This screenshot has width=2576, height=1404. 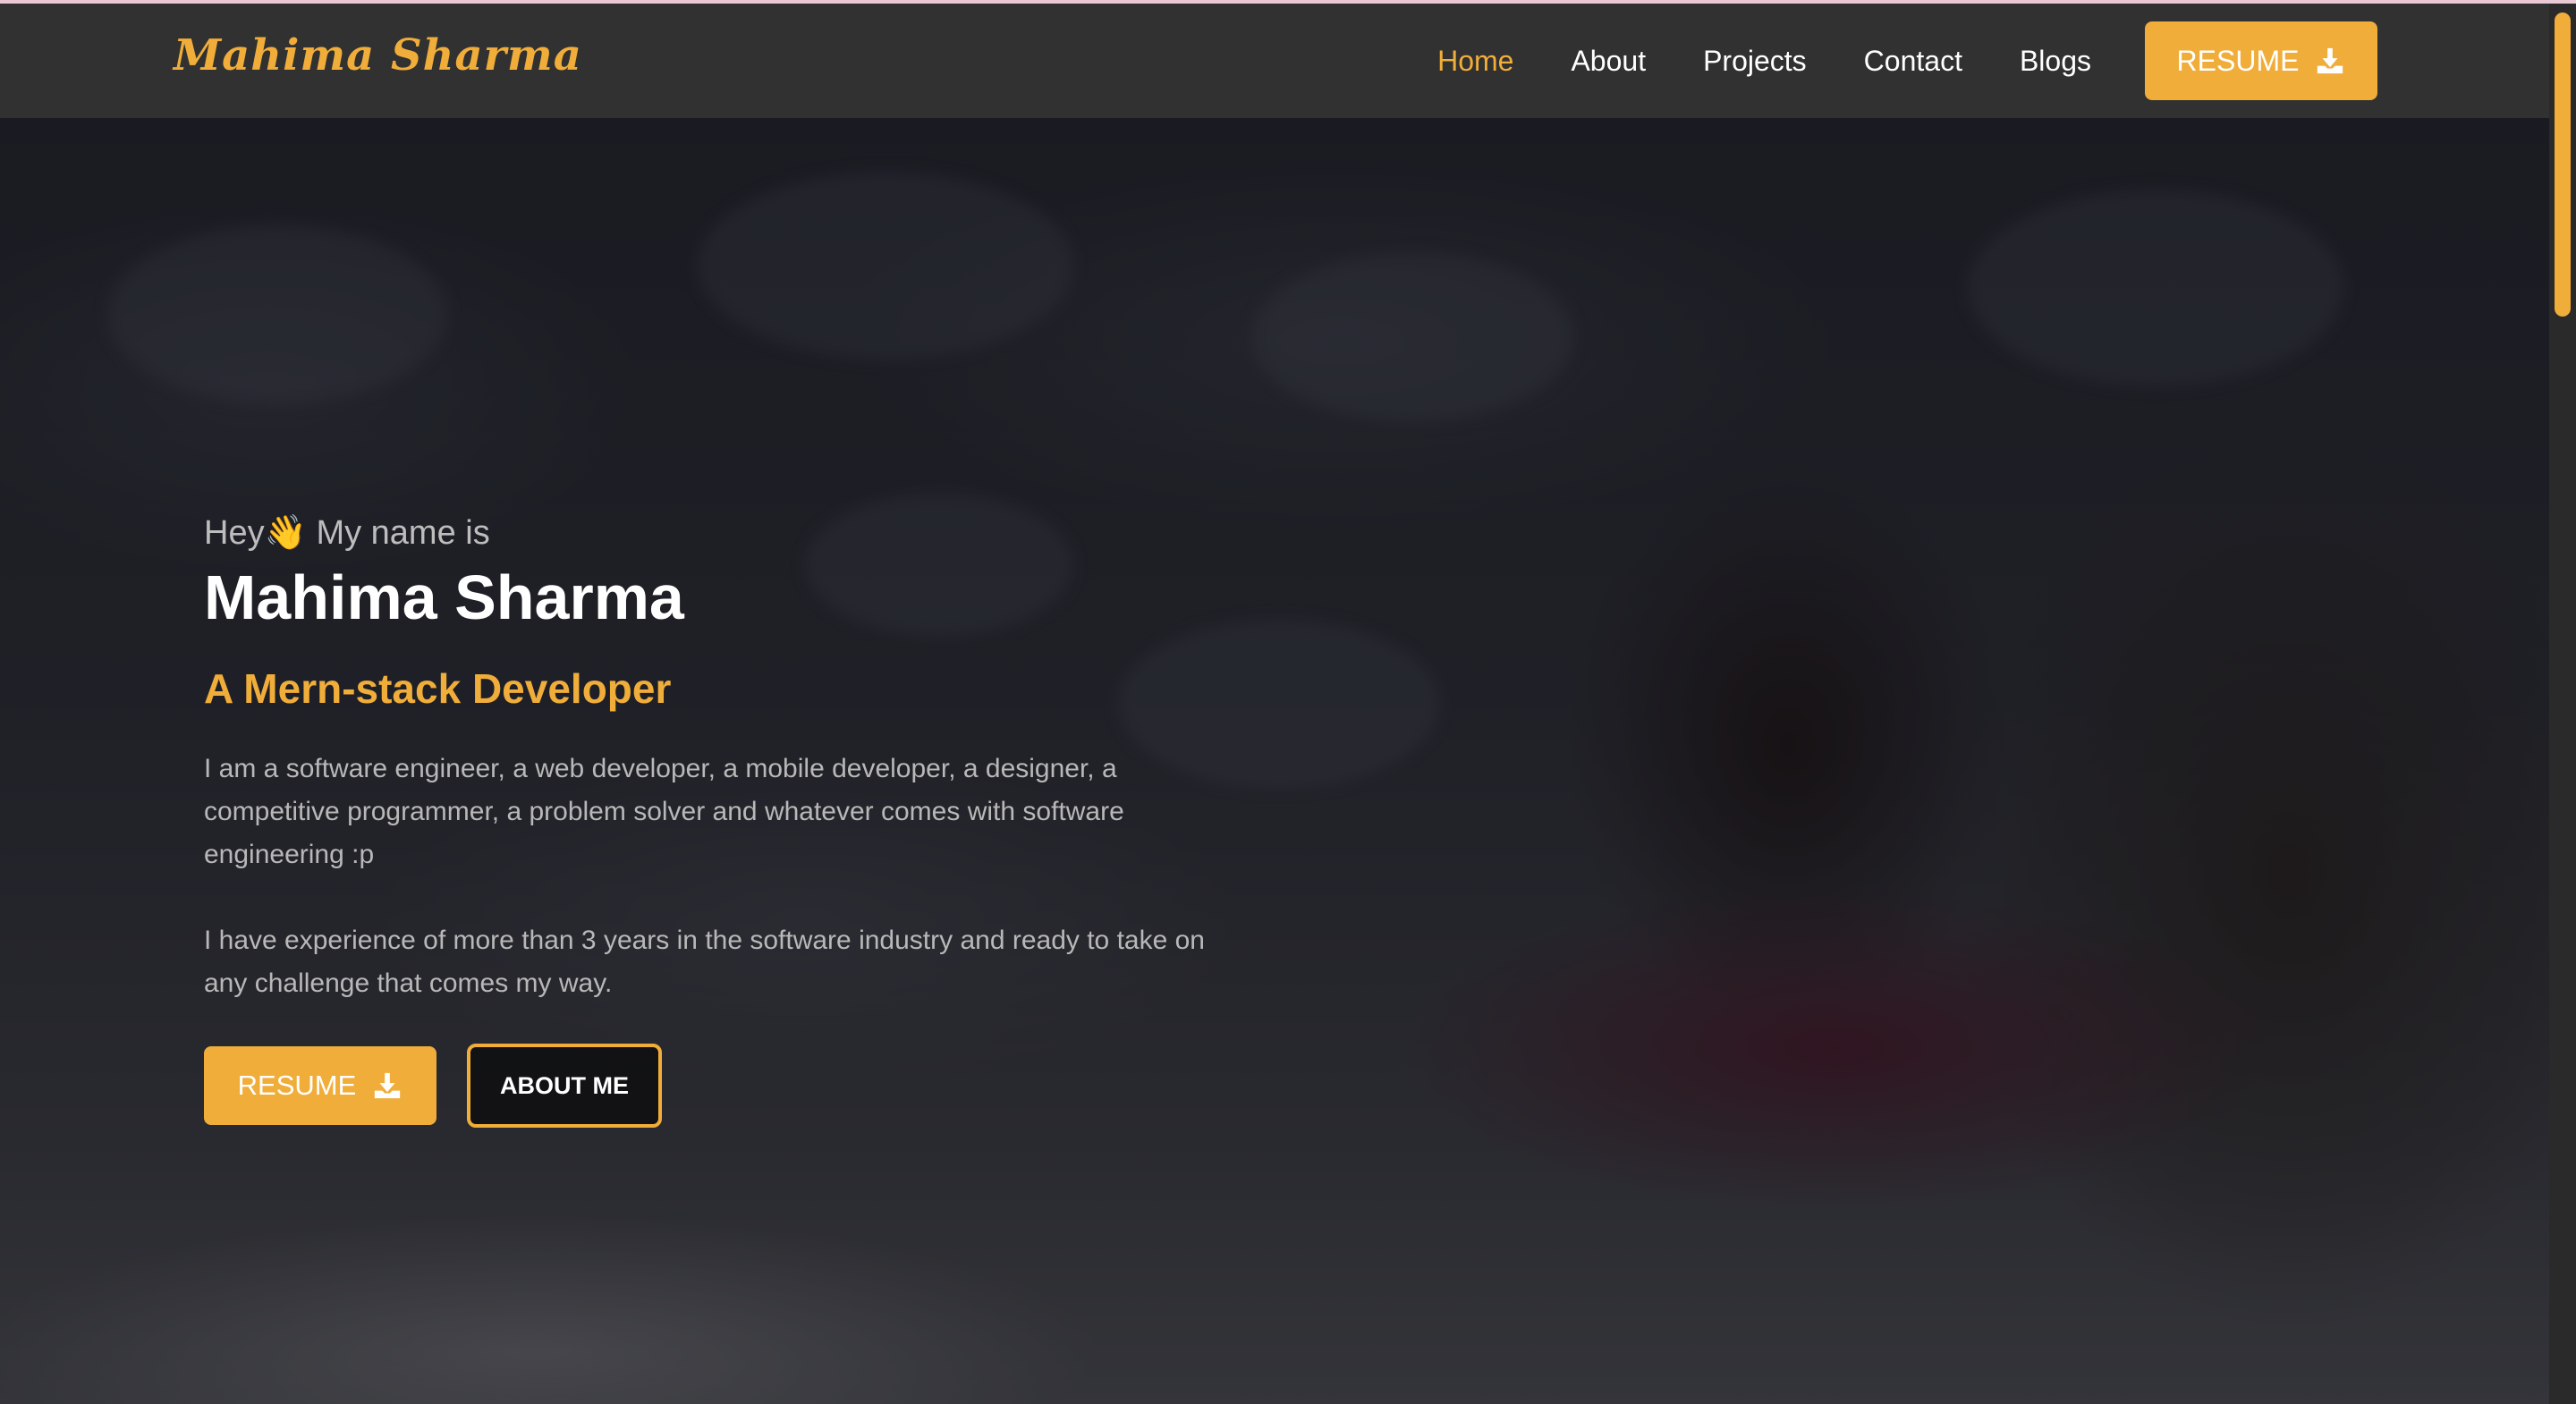 I want to click on nav-resume-button: RESUME, so click(x=2261, y=61).